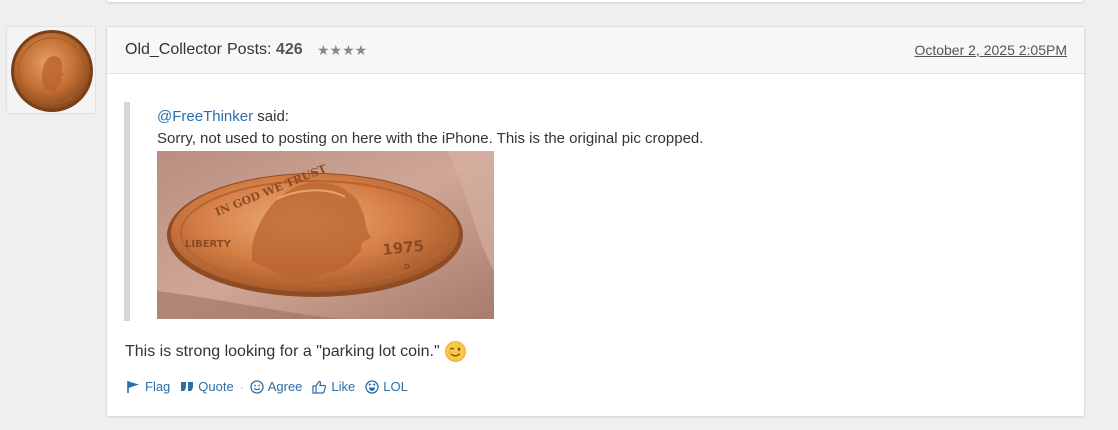 This screenshot has height=430, width=1118. I want to click on quote-label: Quote, so click(216, 386).